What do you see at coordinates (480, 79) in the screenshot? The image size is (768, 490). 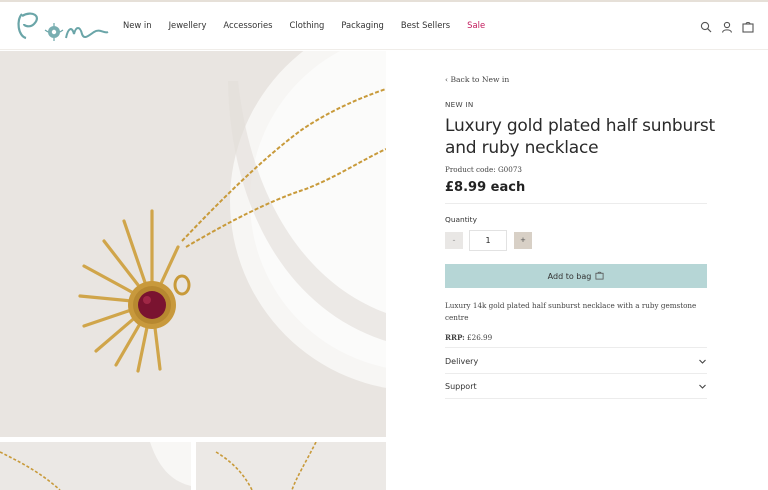 I see `back-link-label: Back to New in` at bounding box center [480, 79].